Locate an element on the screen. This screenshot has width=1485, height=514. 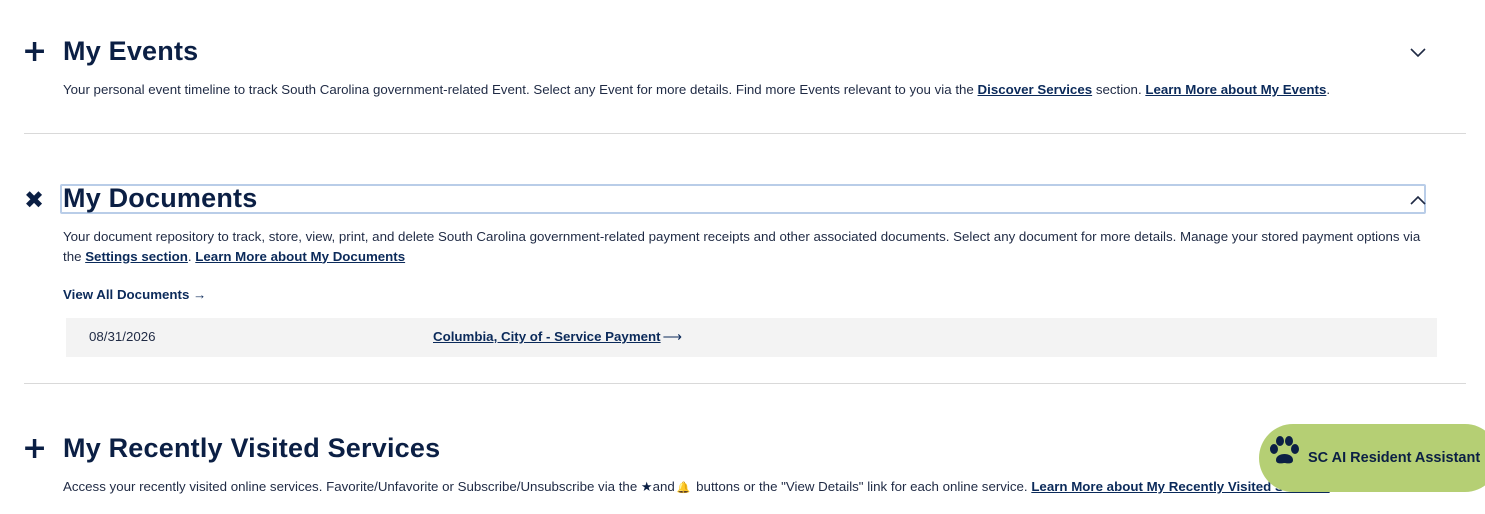
discover-services-link: Discover Services is located at coordinates (1035, 89).